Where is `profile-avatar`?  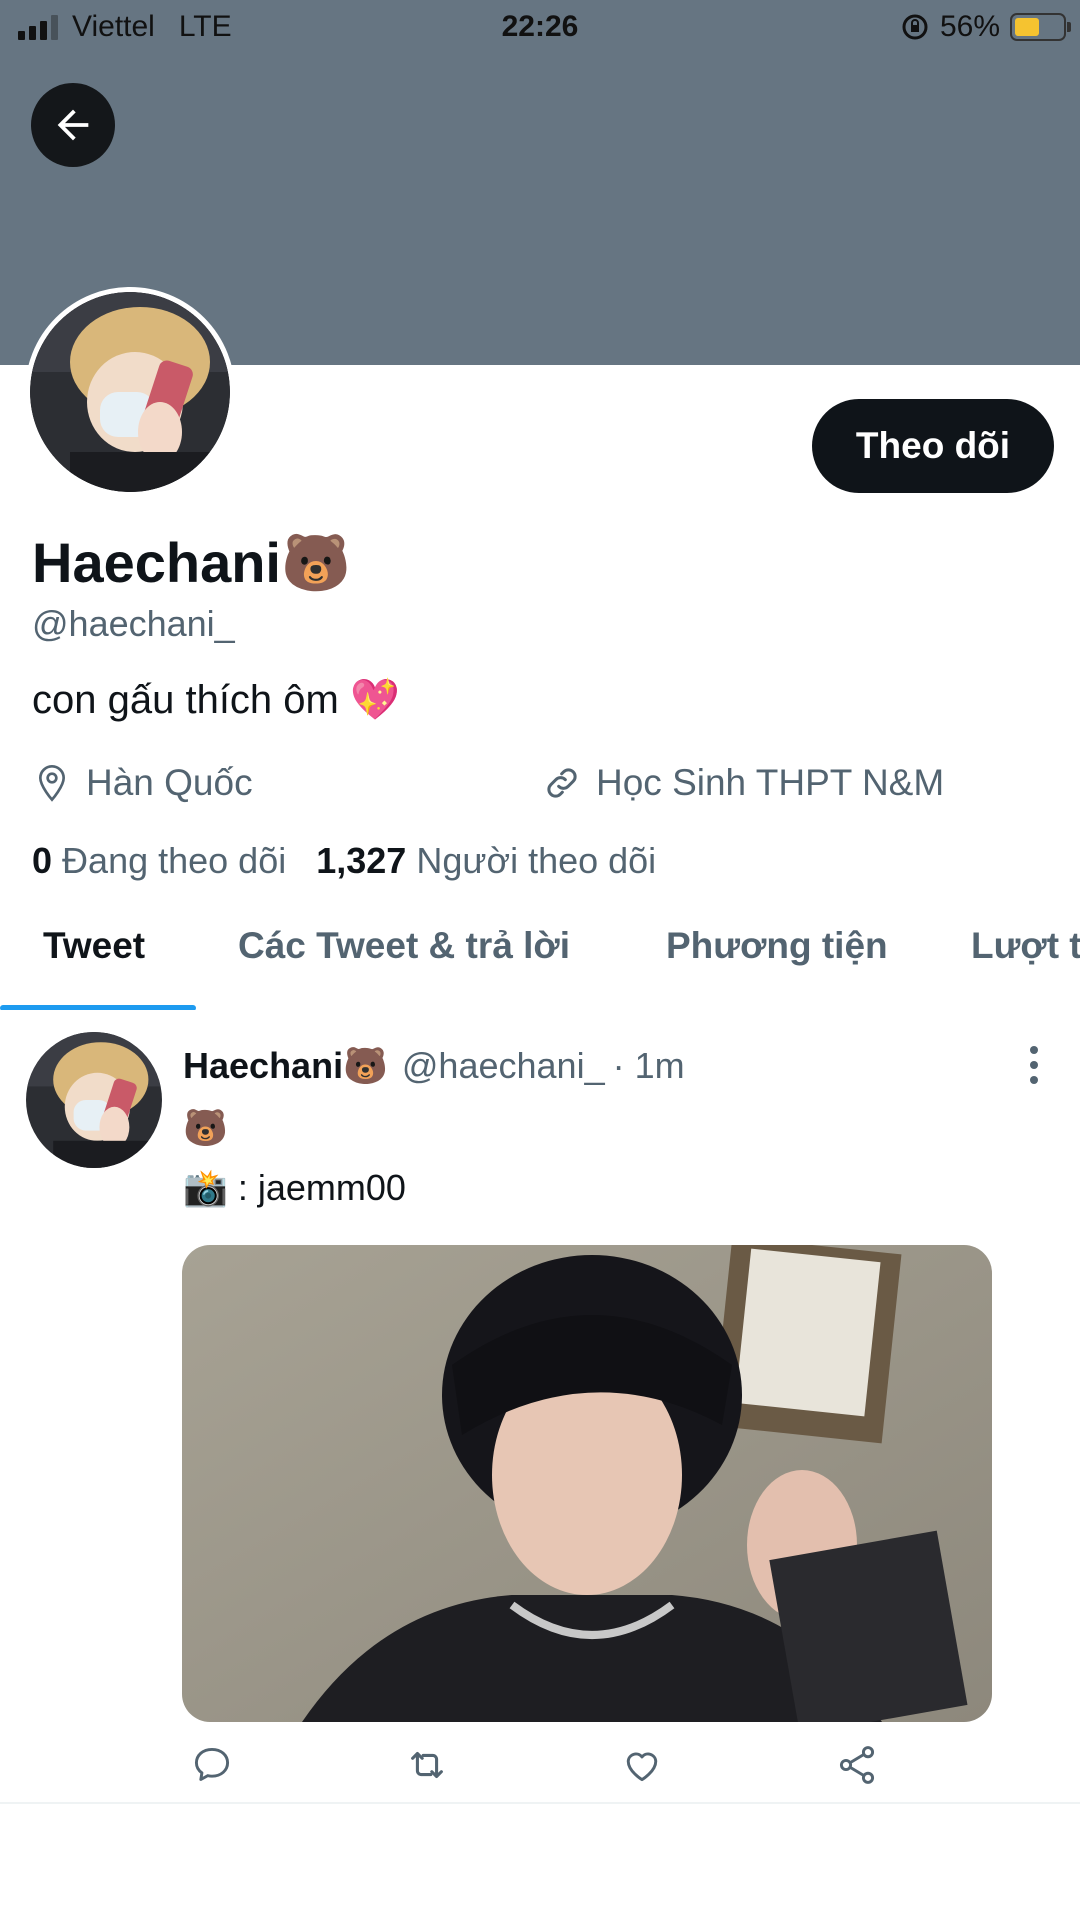
profile-avatar is located at coordinates (130, 392).